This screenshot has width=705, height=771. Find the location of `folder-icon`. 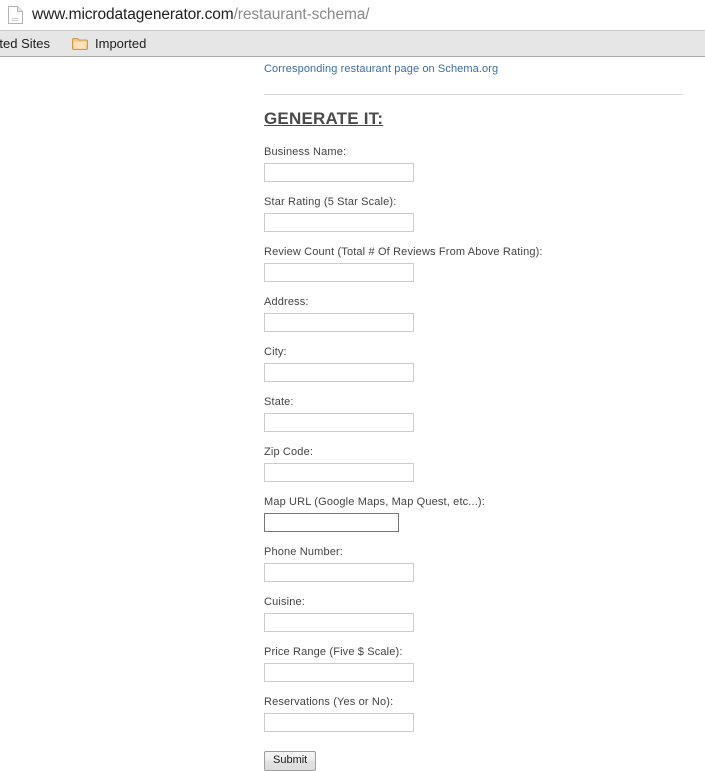

folder-icon is located at coordinates (80, 43).